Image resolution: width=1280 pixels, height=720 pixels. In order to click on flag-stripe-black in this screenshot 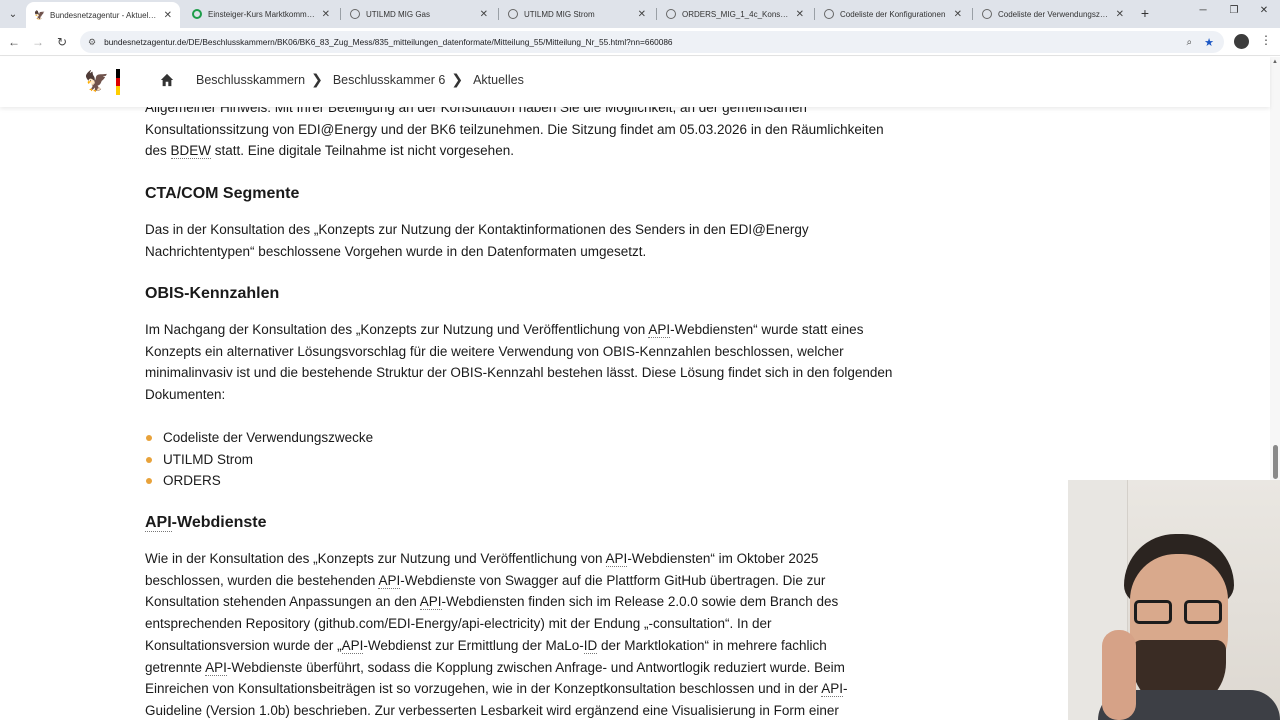, I will do `click(118, 73)`.